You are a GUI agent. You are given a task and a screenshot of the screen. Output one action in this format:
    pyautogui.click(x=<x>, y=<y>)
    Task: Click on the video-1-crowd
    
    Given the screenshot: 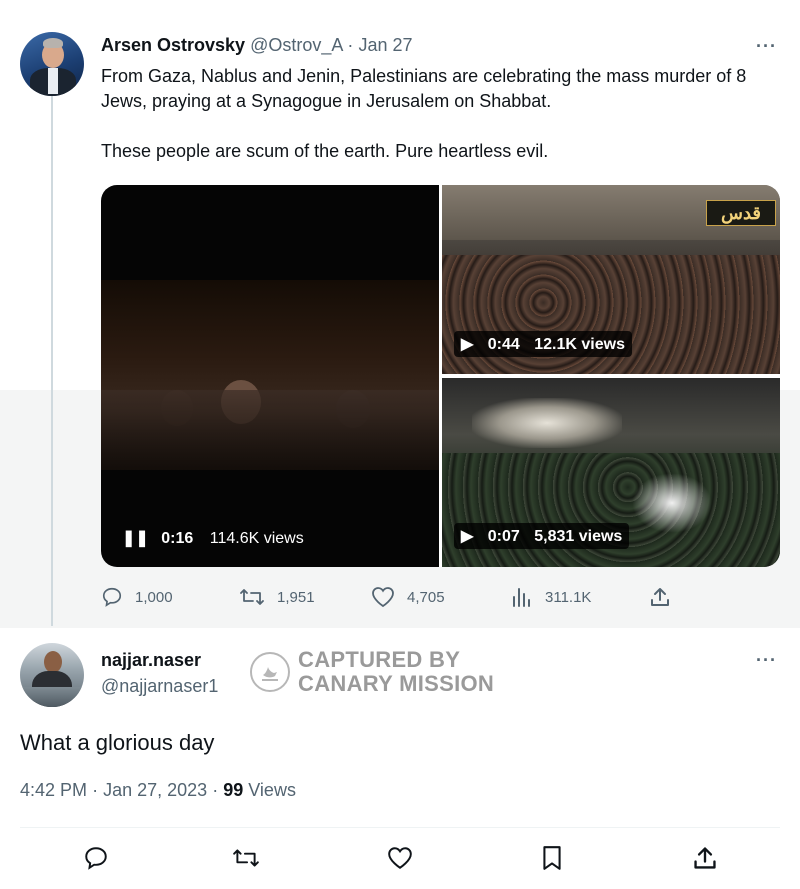 What is the action you would take?
    pyautogui.click(x=270, y=430)
    